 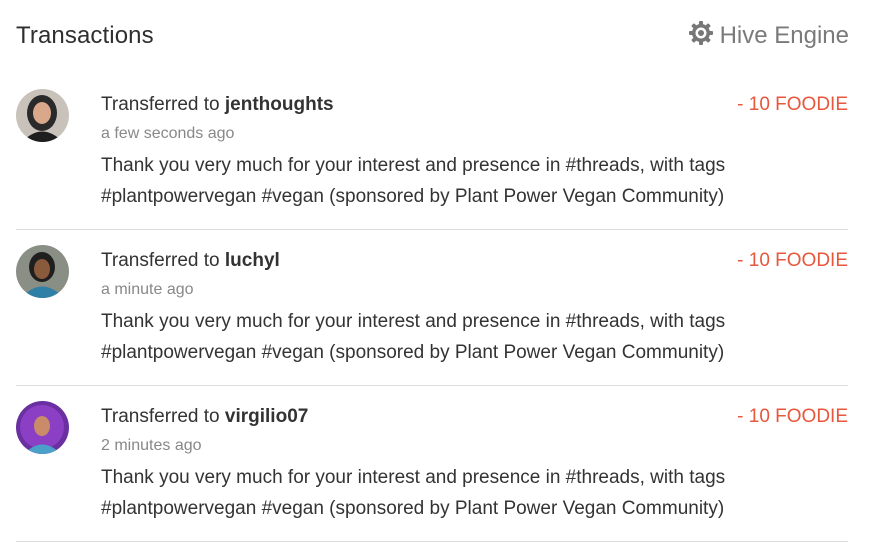 I want to click on recipient-link: jenthoughts, so click(x=279, y=104).